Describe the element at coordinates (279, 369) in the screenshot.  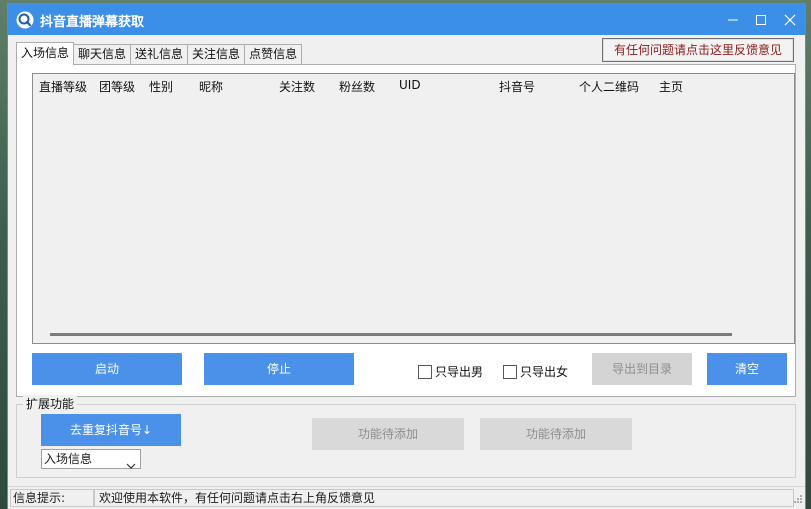
I see `stop-button: 停止` at that location.